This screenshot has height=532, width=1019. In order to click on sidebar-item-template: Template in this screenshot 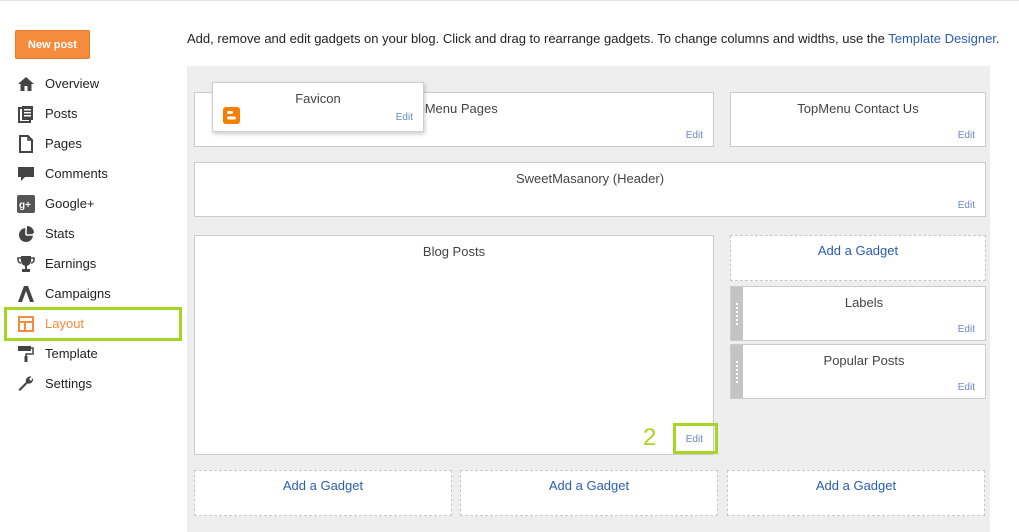, I will do `click(92, 354)`.